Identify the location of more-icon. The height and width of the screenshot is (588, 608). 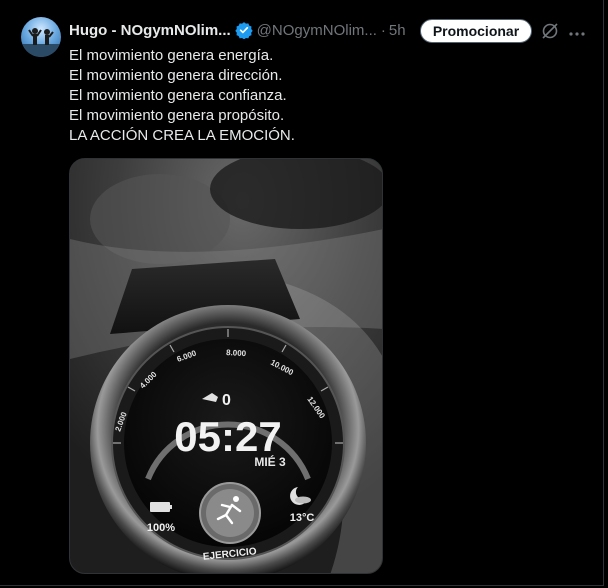
(577, 31).